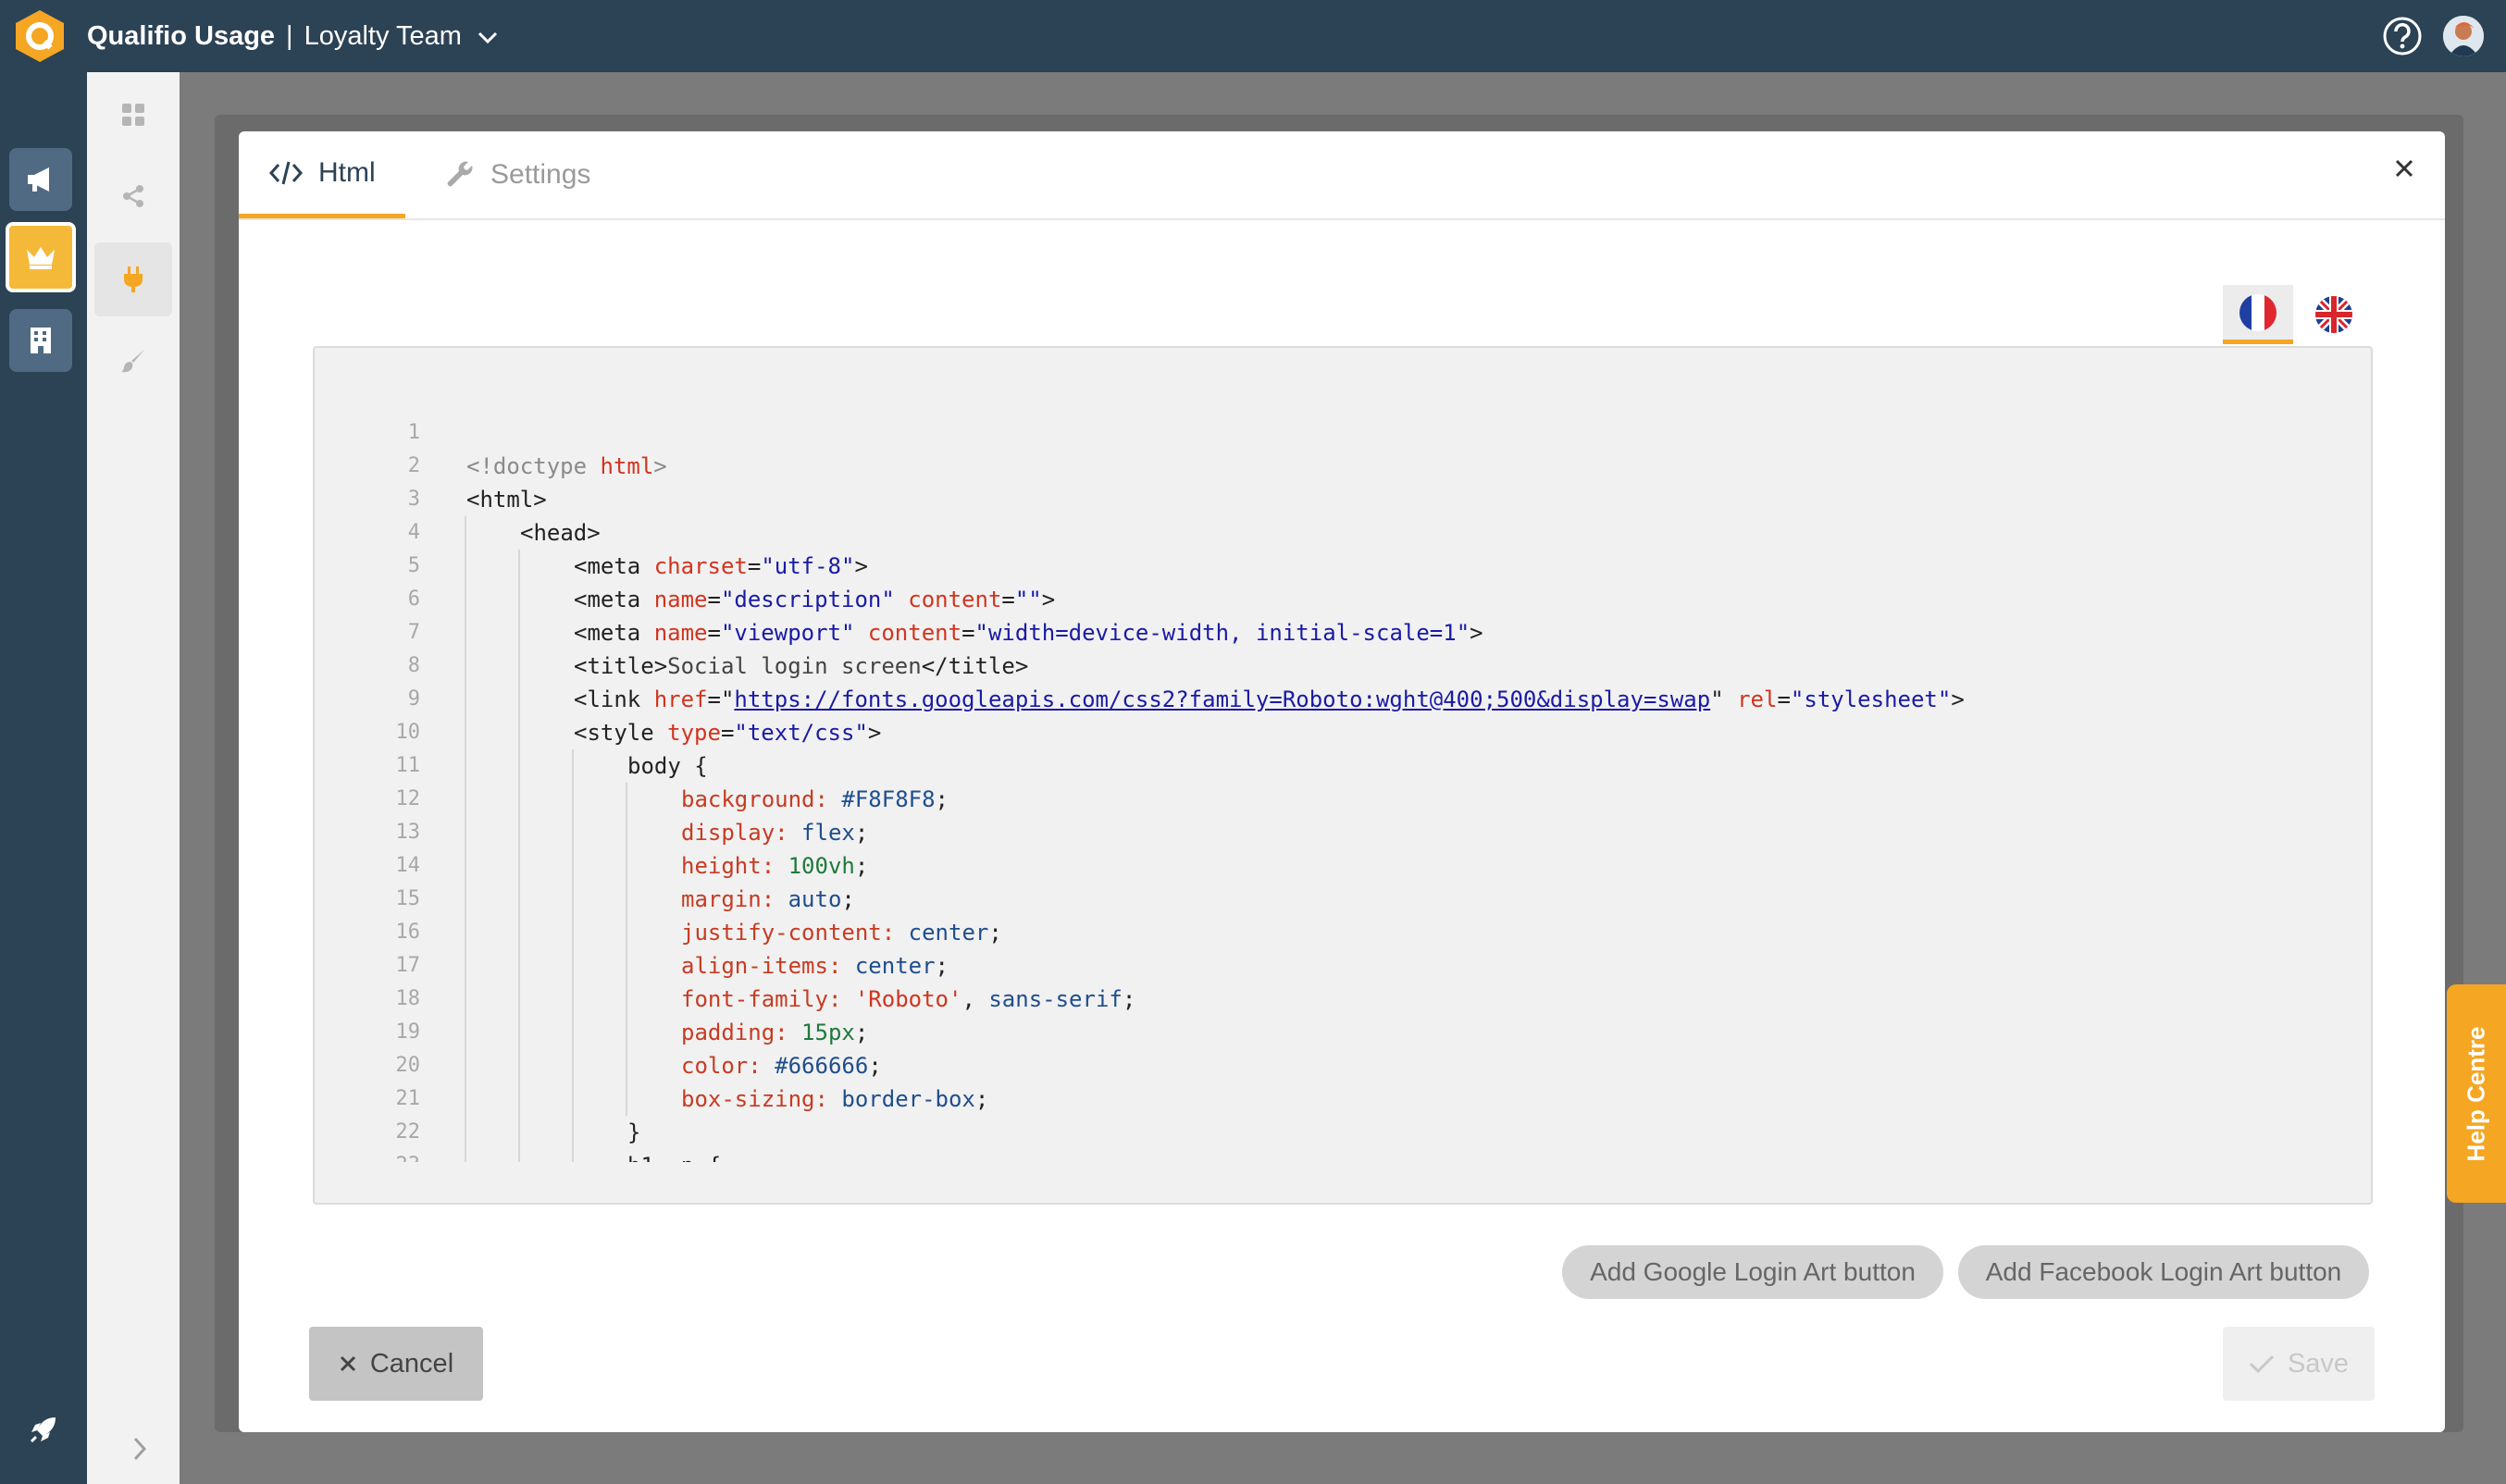 This screenshot has width=2506, height=1484. I want to click on code-text: padding: 15px;, so click(774, 1033).